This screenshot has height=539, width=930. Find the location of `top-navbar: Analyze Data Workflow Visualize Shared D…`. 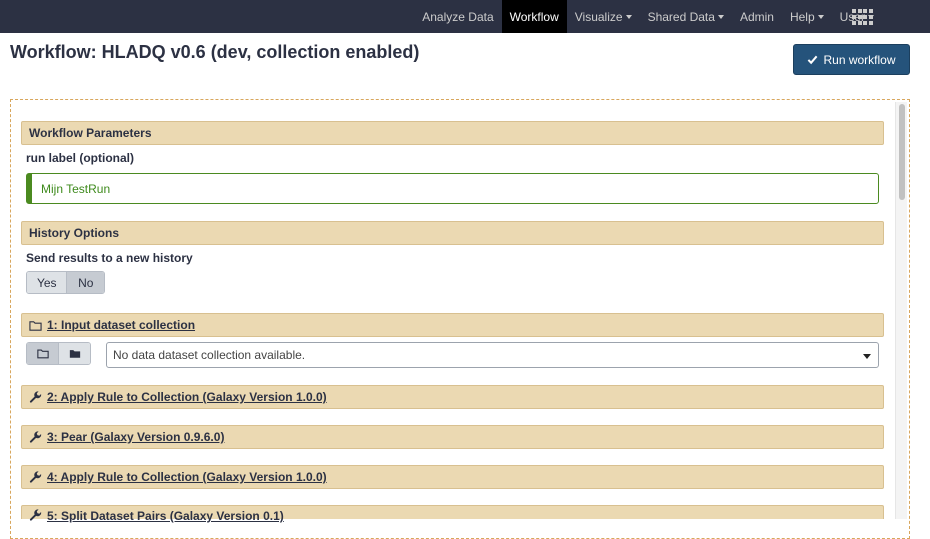

top-navbar: Analyze Data Workflow Visualize Shared D… is located at coordinates (465, 16).